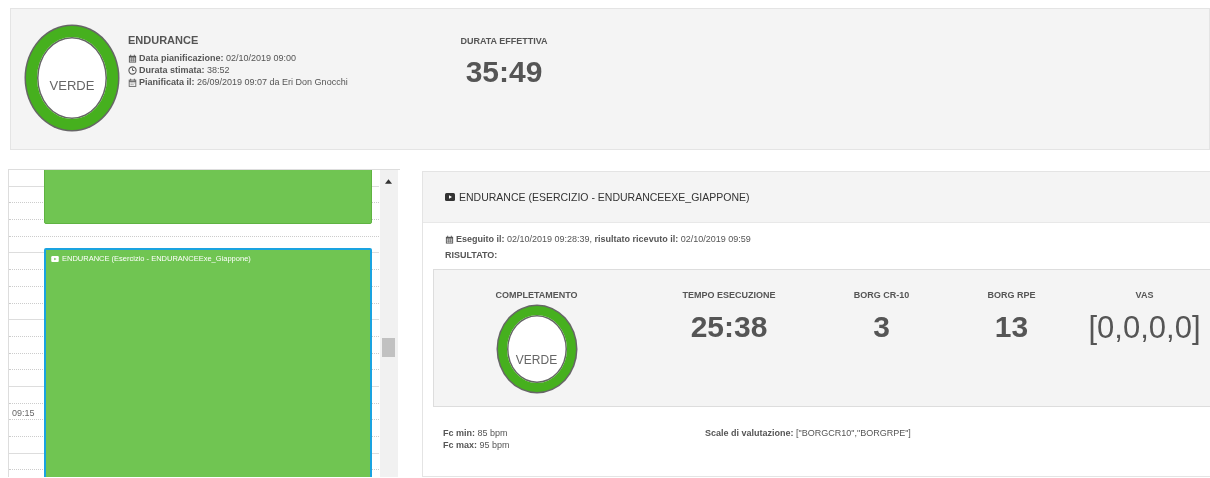 This screenshot has width=1210, height=478. What do you see at coordinates (536, 295) in the screenshot?
I see `metric-label: COMPLETAMENTO` at bounding box center [536, 295].